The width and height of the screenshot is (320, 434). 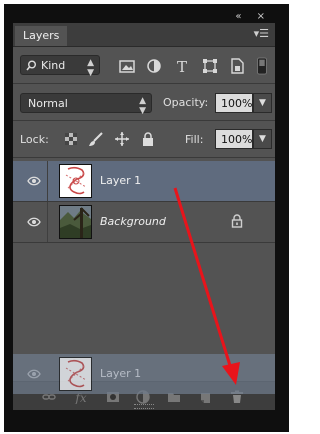 What do you see at coordinates (237, 221) in the screenshot?
I see `lock-icon` at bounding box center [237, 221].